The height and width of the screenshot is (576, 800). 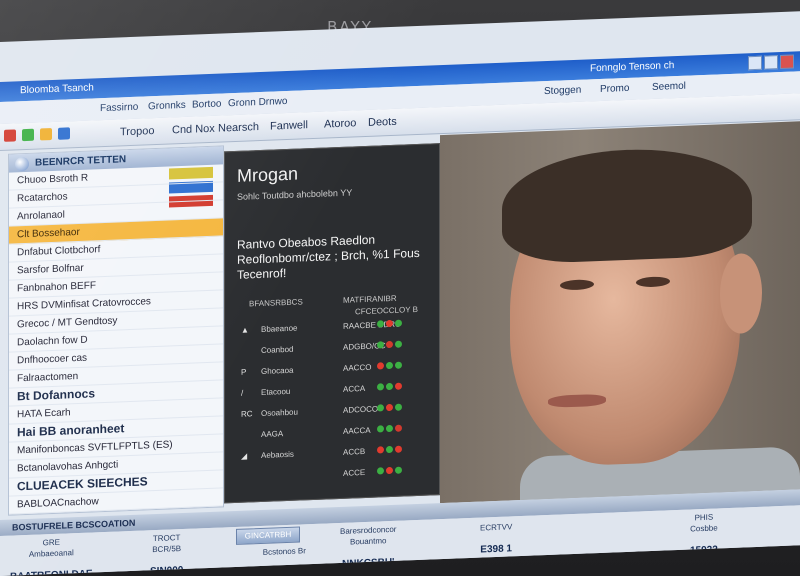 I want to click on toolbar-item-1: Tropoo, so click(x=137, y=131).